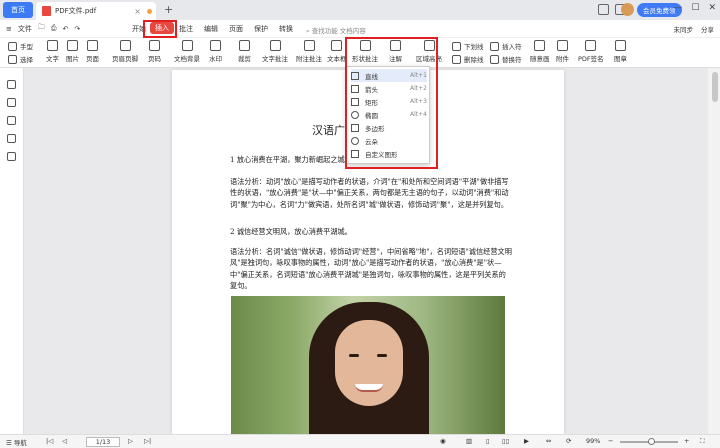 The width and height of the screenshot is (720, 448). I want to click on comment-panel-icon, so click(11, 120).